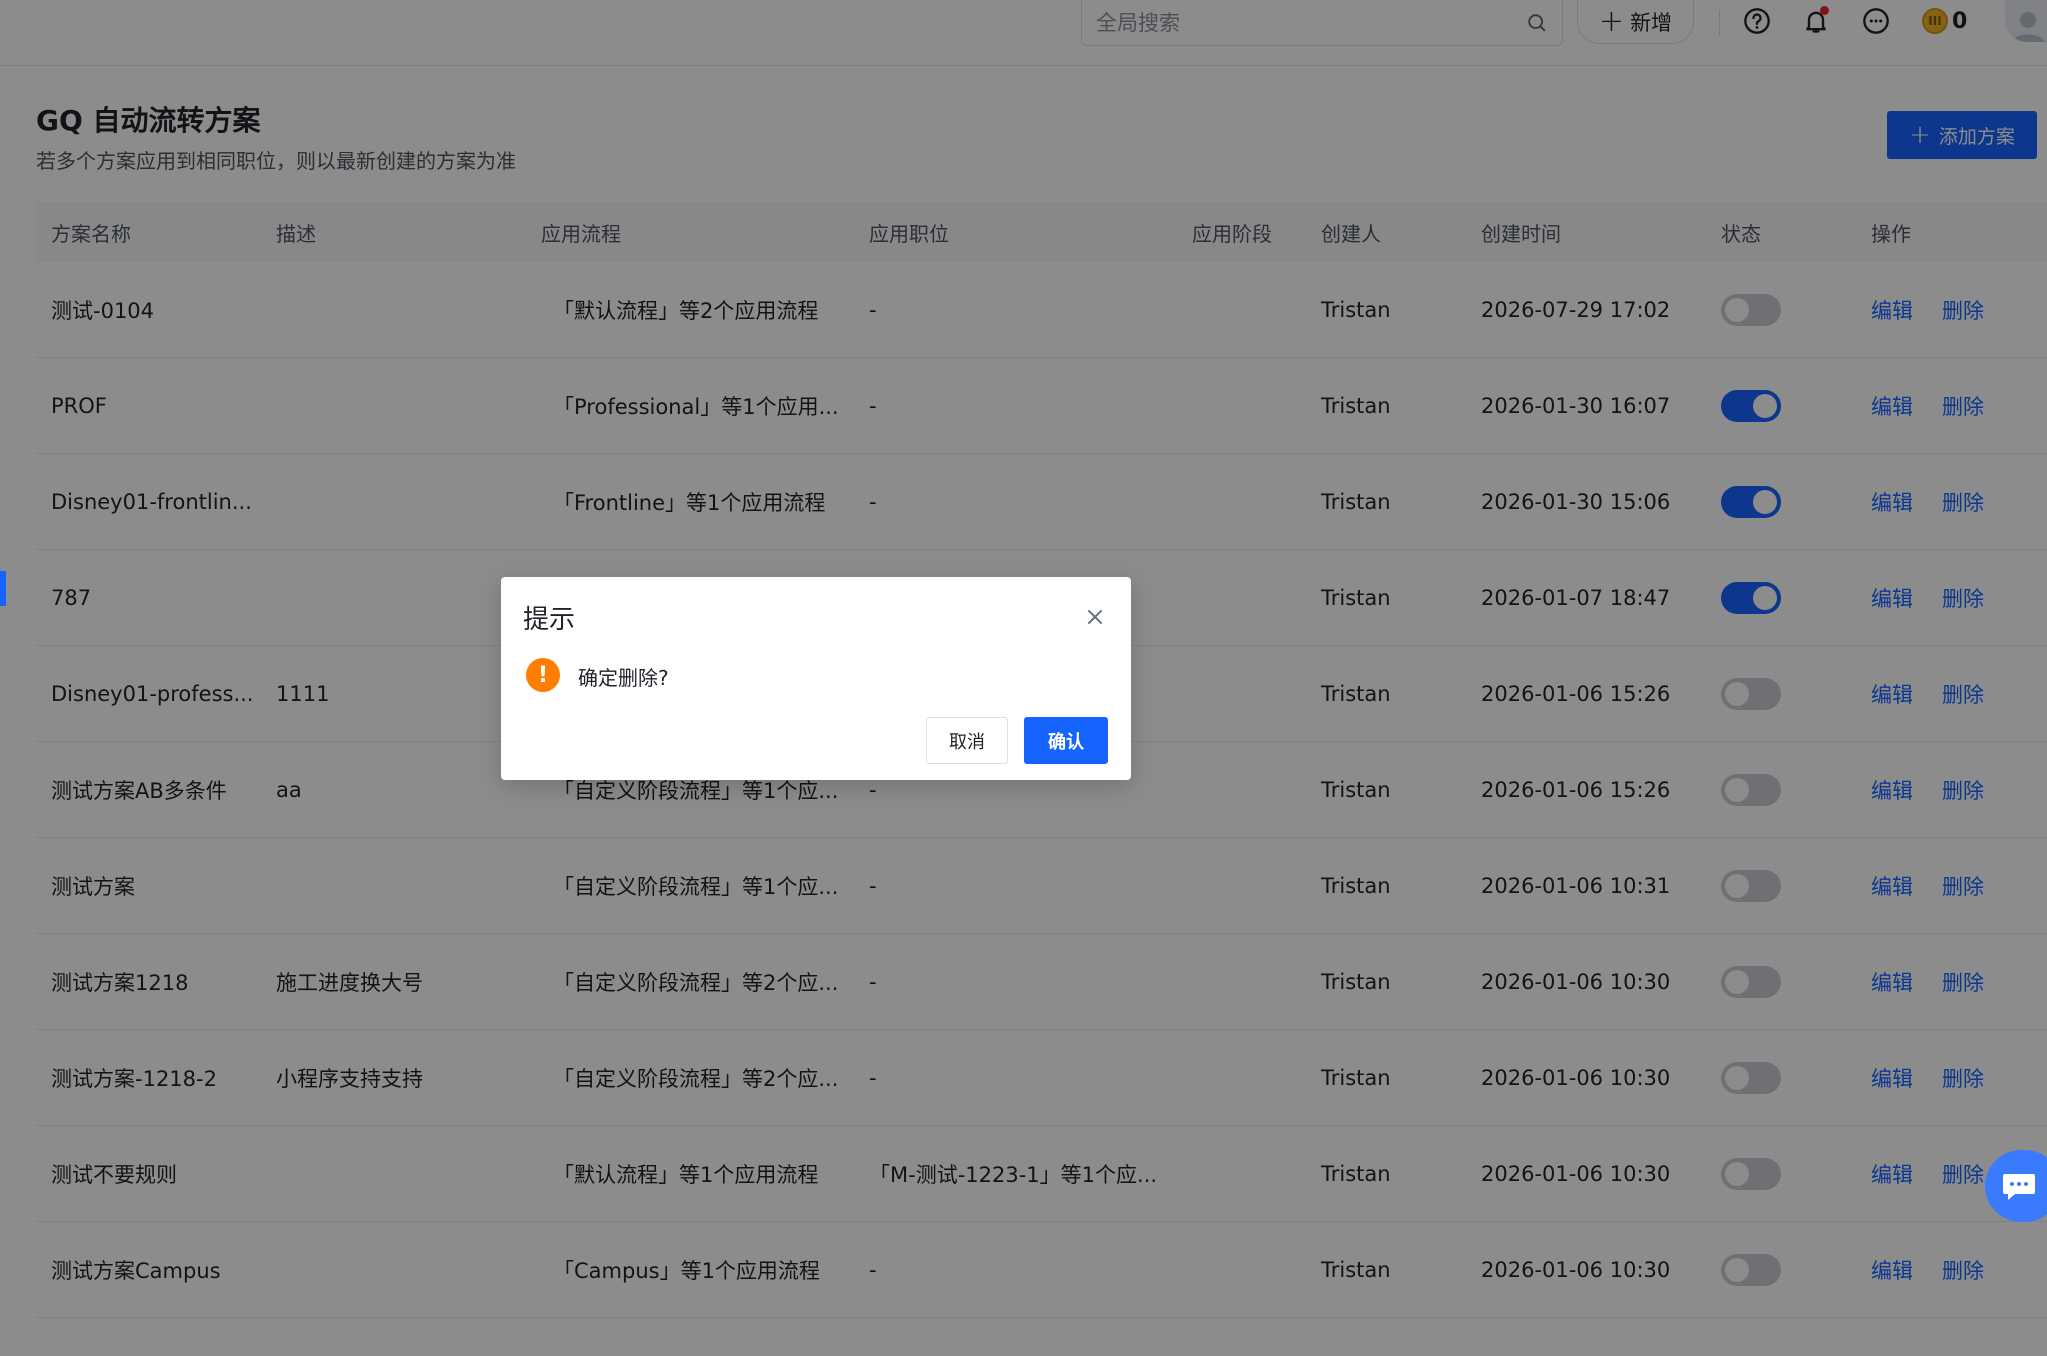 The image size is (2047, 1356). What do you see at coordinates (549, 620) in the screenshot?
I see `dialog-title: 提示` at bounding box center [549, 620].